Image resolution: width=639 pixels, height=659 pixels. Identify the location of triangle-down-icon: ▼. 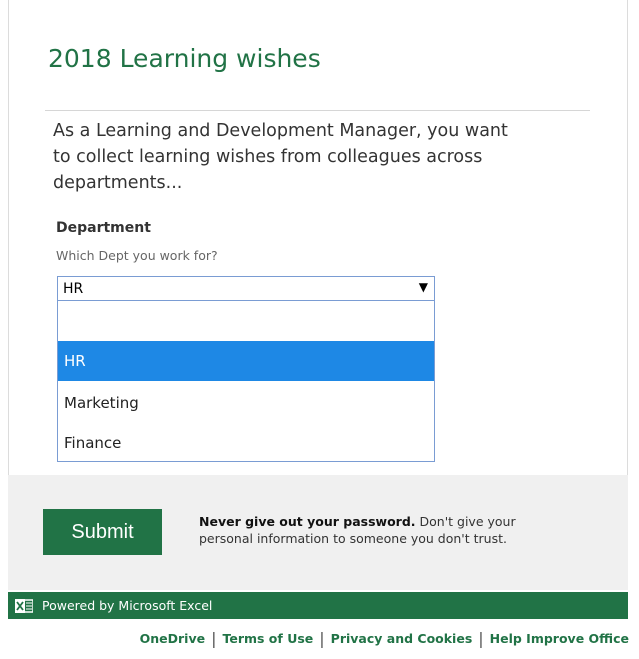
(423, 287).